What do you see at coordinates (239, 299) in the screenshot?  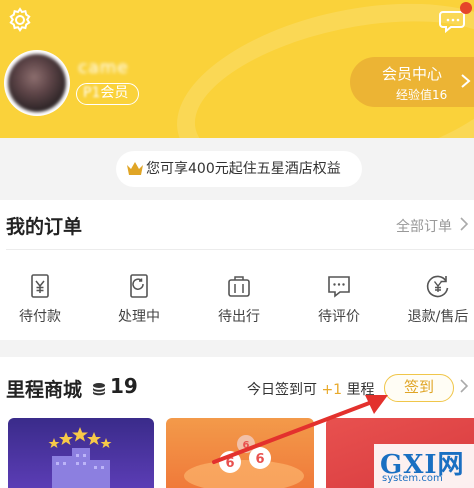 I see `order-upcoming-trip: 待出行` at bounding box center [239, 299].